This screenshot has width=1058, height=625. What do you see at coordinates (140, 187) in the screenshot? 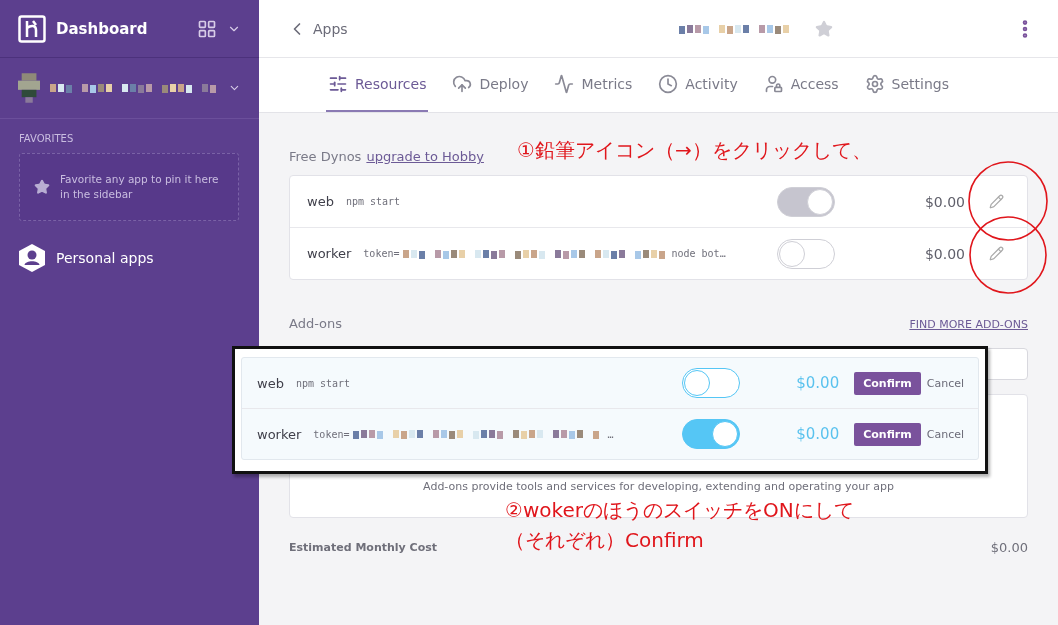
I see `favorites-hint: Favorite any app to pin it here in the sidebar` at bounding box center [140, 187].